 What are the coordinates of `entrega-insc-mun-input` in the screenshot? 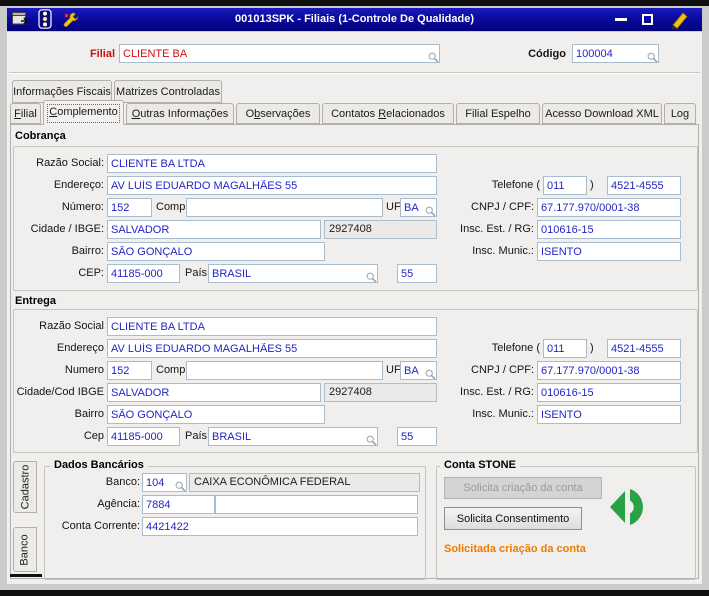 It's located at (609, 414).